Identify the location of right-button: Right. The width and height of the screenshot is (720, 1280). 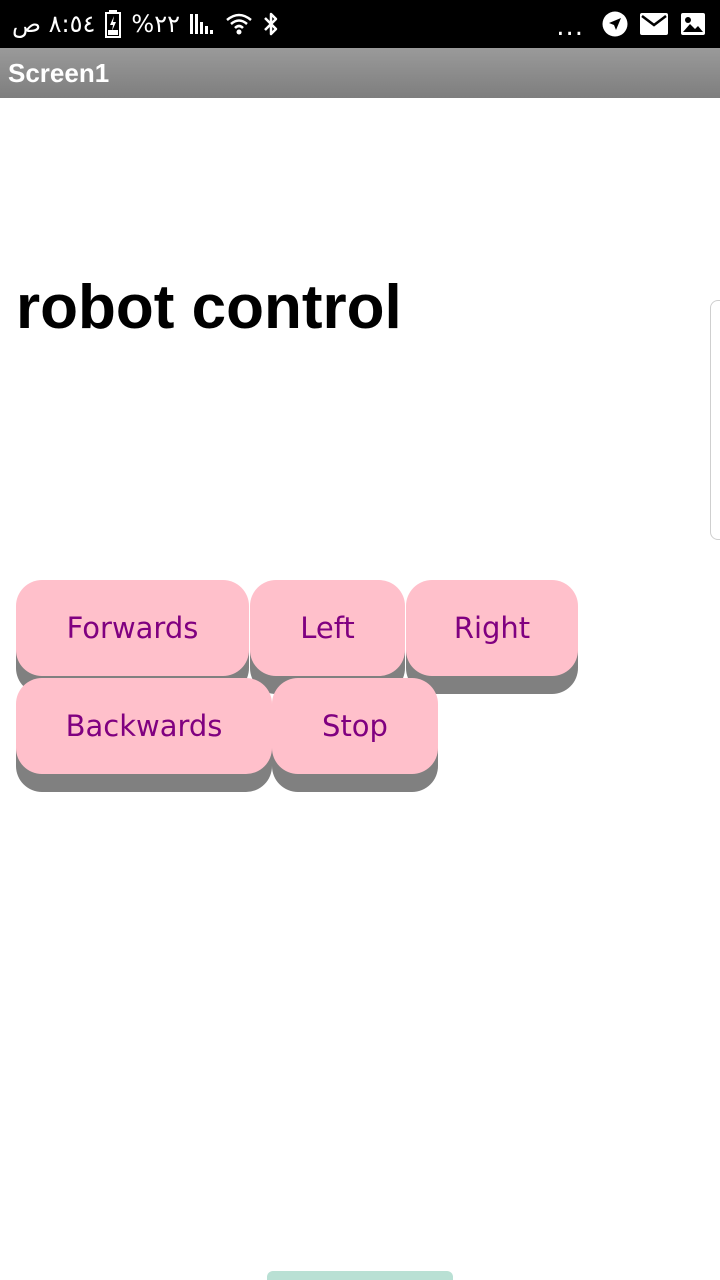
(492, 628).